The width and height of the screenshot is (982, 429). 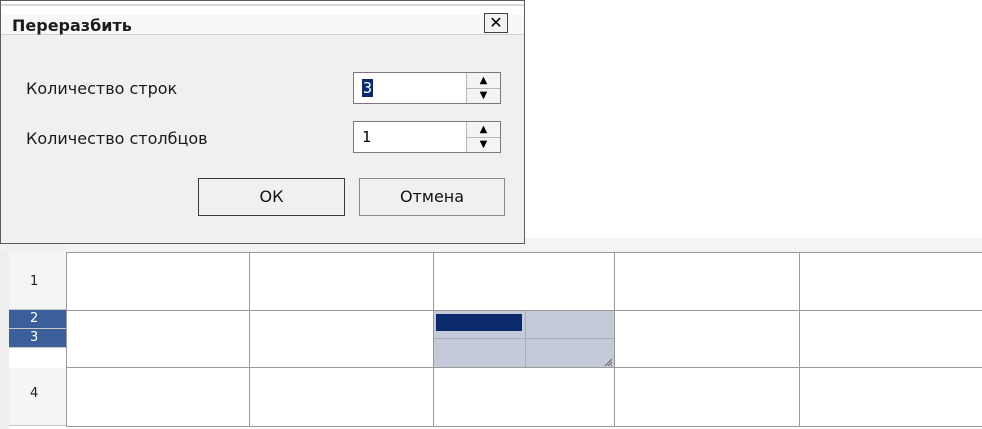 What do you see at coordinates (34, 281) in the screenshot?
I see `row-label: 1` at bounding box center [34, 281].